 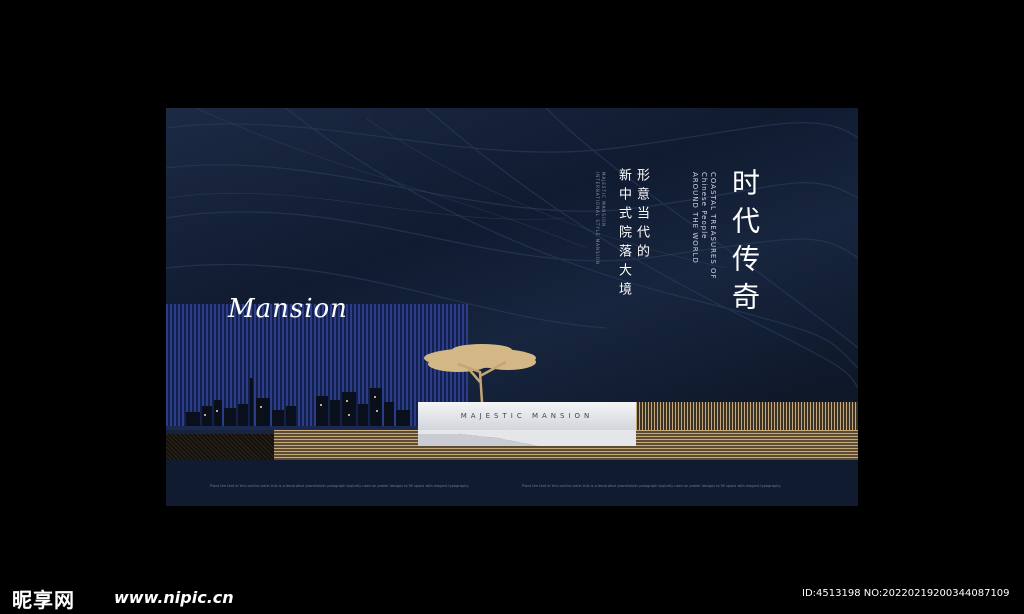 I want to click on tiny-english-col-1: MAJESTIC MANSION, so click(x=603, y=200).